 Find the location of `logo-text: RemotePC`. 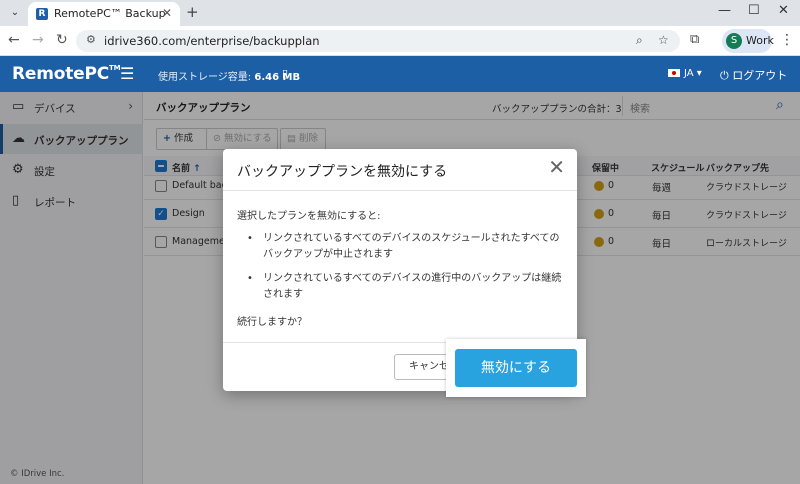

logo-text: RemotePC is located at coordinates (61, 74).